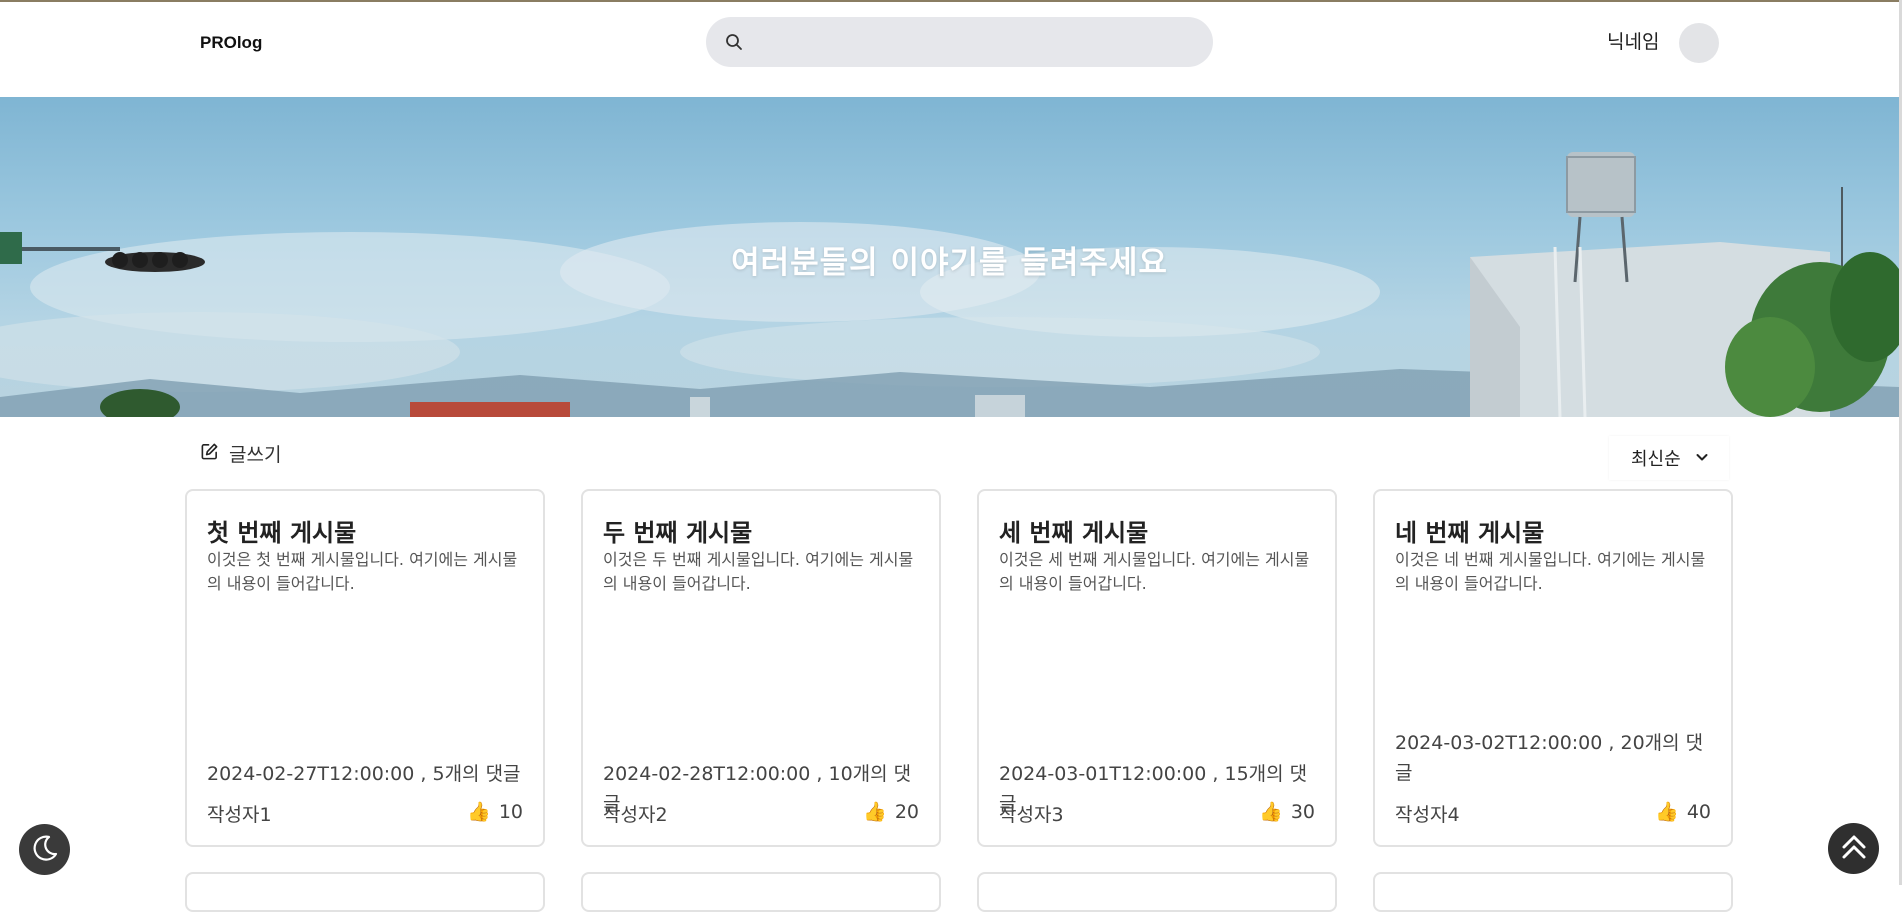 The width and height of the screenshot is (1902, 912). What do you see at coordinates (495, 812) in the screenshot?
I see `post-likes: 👍 10` at bounding box center [495, 812].